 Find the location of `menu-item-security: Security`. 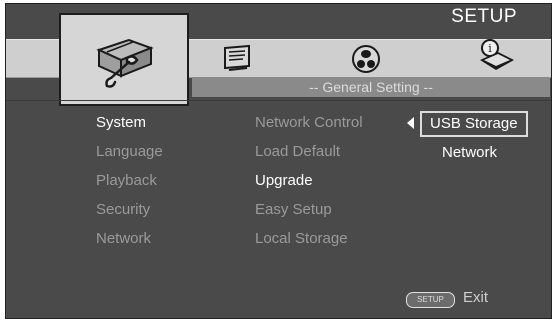

menu-item-security: Security is located at coordinates (123, 209).